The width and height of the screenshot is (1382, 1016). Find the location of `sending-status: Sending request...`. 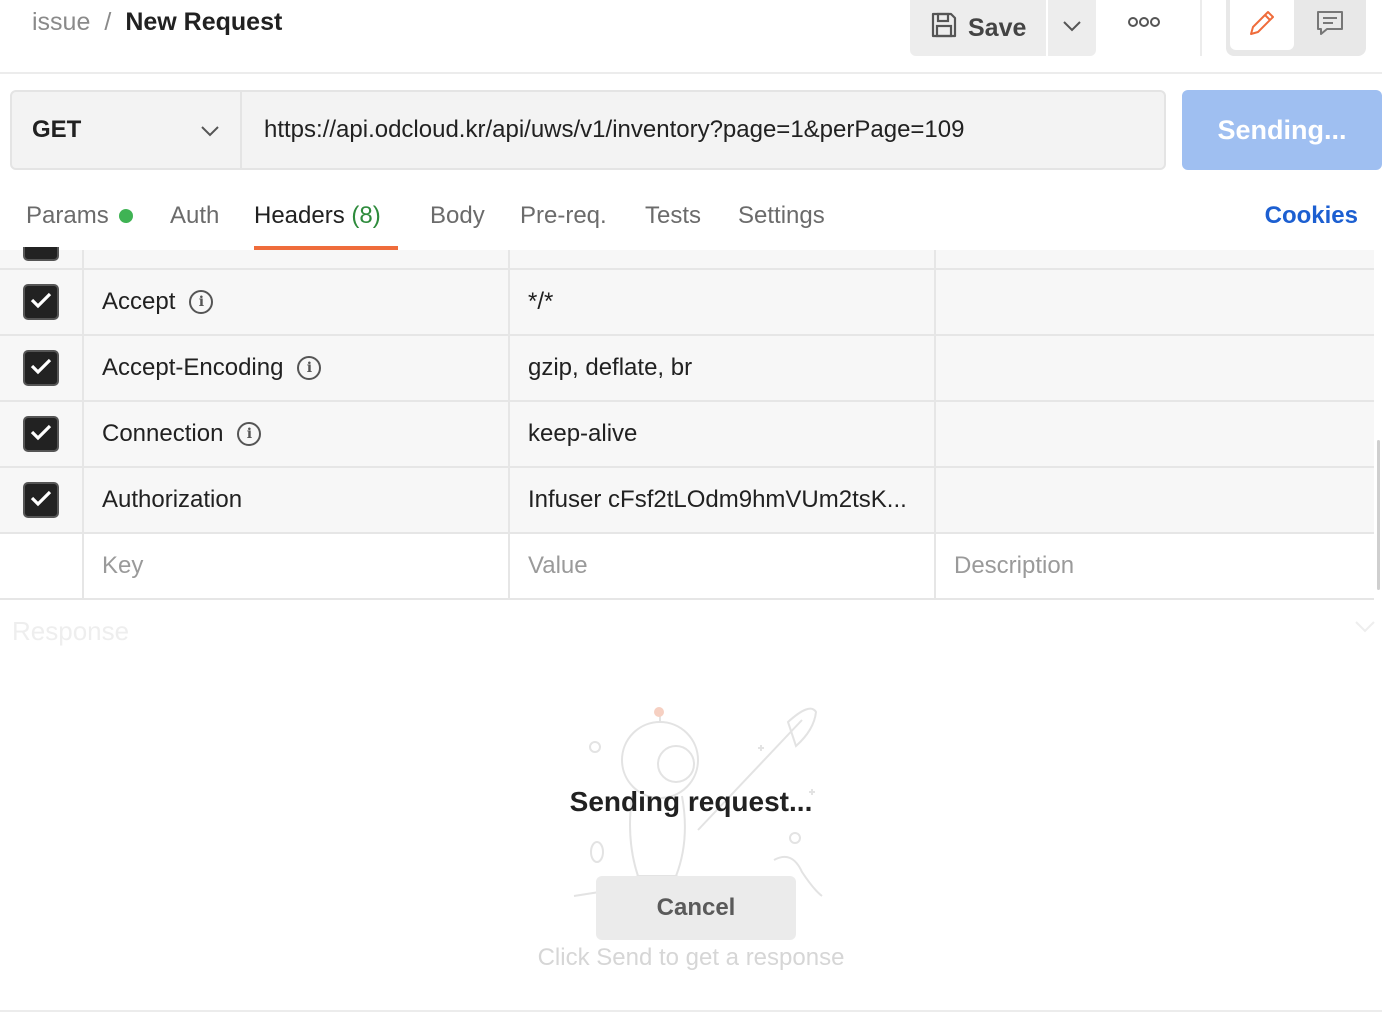

sending-status: Sending request... is located at coordinates (691, 801).